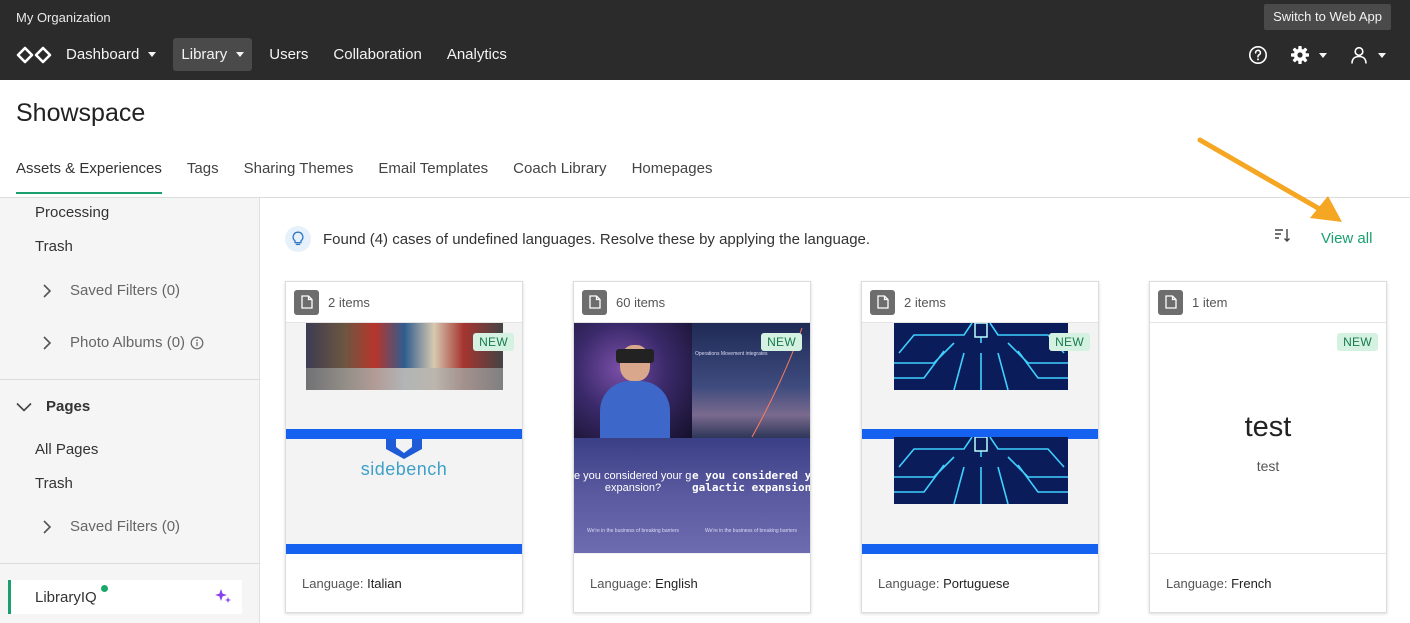  I want to click on help-icon, so click(1258, 55).